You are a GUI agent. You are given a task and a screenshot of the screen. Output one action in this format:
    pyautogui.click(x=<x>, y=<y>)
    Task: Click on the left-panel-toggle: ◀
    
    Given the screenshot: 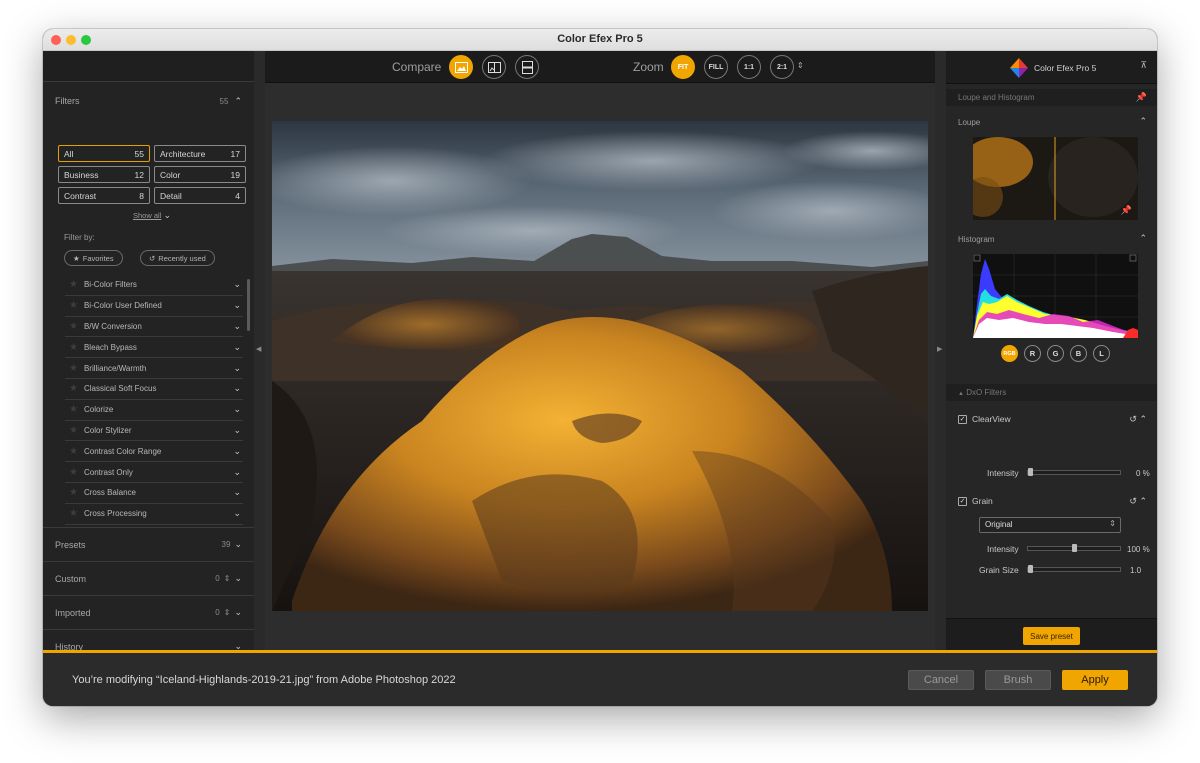 What is the action you would take?
    pyautogui.click(x=259, y=350)
    